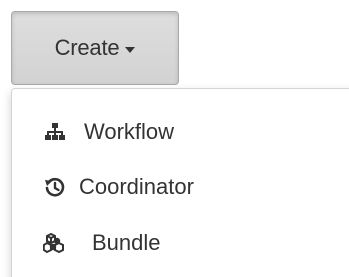 This screenshot has width=349, height=277. I want to click on caret-down-icon, so click(130, 49).